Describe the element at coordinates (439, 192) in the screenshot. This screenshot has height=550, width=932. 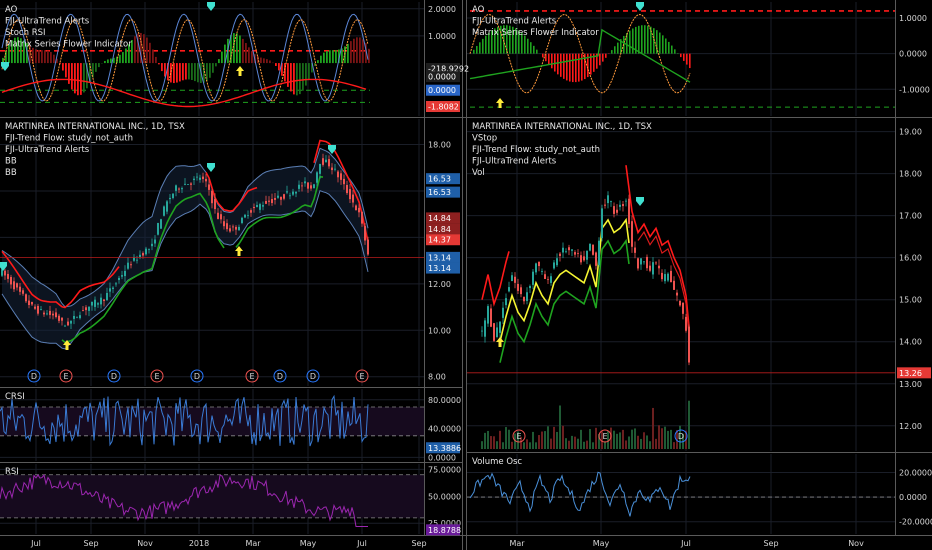
I see `price-badge-label: 16.53` at that location.